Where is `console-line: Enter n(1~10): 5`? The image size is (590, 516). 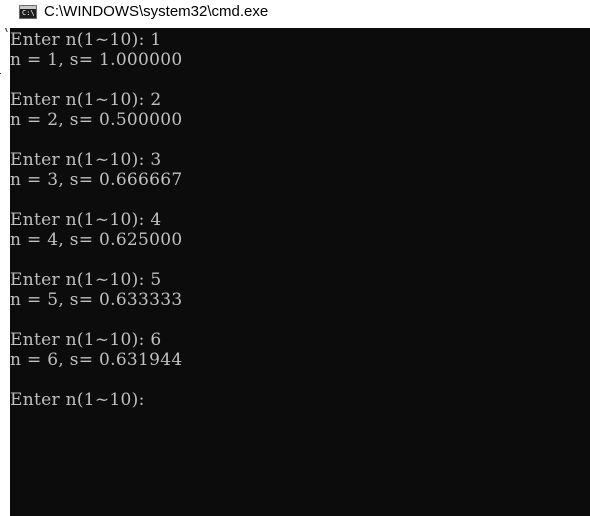 console-line: Enter n(1~10): 5 is located at coordinates (86, 280).